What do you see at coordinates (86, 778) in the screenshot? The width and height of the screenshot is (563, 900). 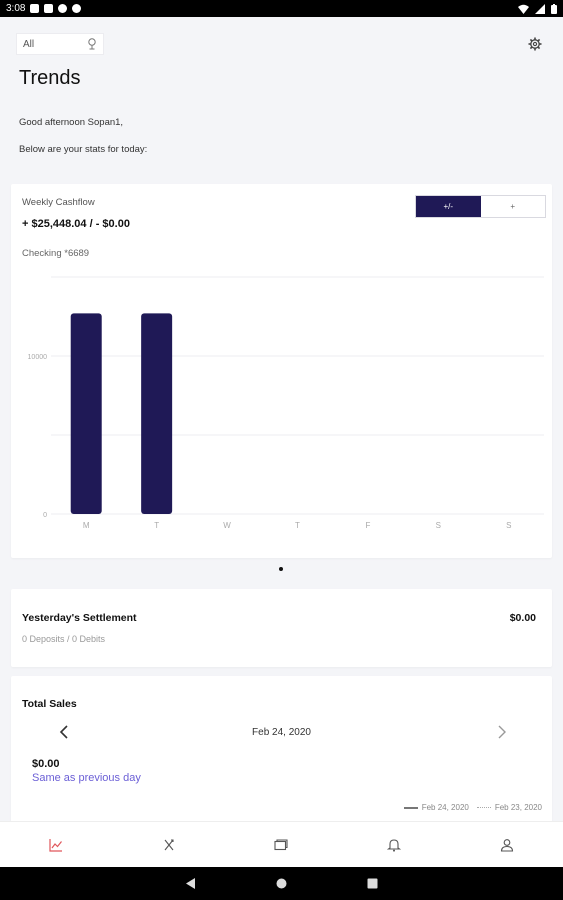 I see `sales-comparison: Same as previous day` at bounding box center [86, 778].